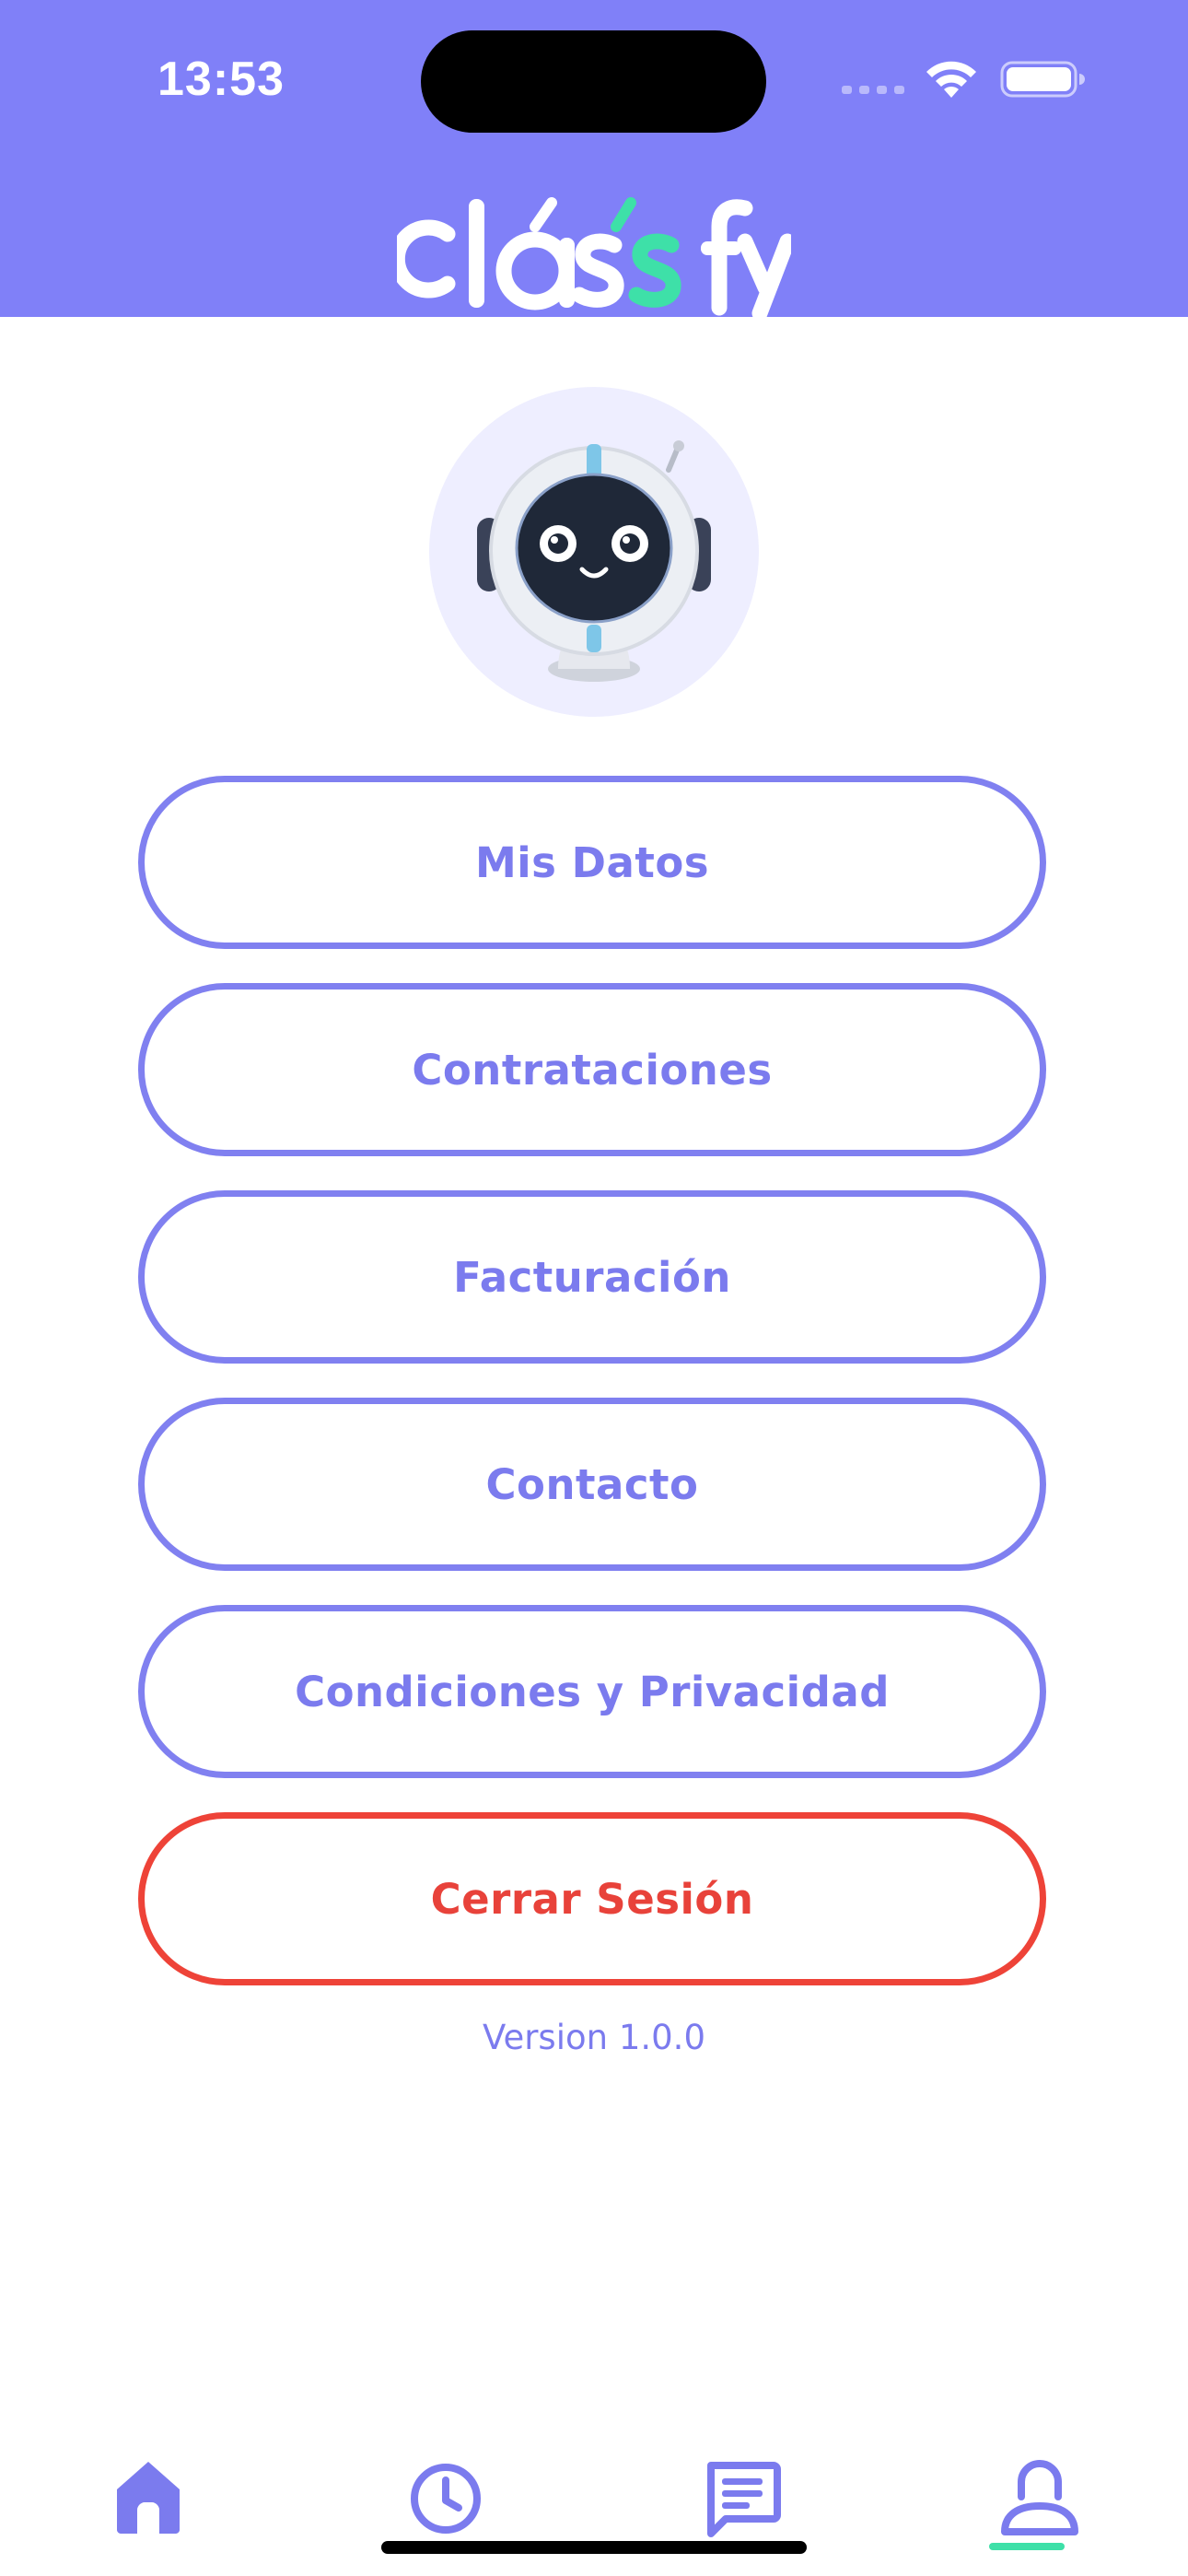 The width and height of the screenshot is (1188, 2576). I want to click on user-icon, so click(1039, 2497).